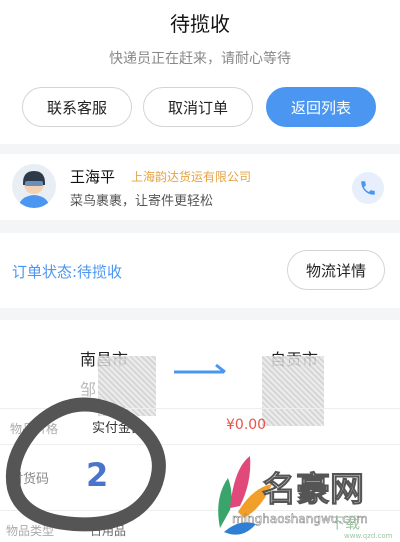  What do you see at coordinates (198, 107) in the screenshot?
I see `cancel-order-button: 取消订单` at bounding box center [198, 107].